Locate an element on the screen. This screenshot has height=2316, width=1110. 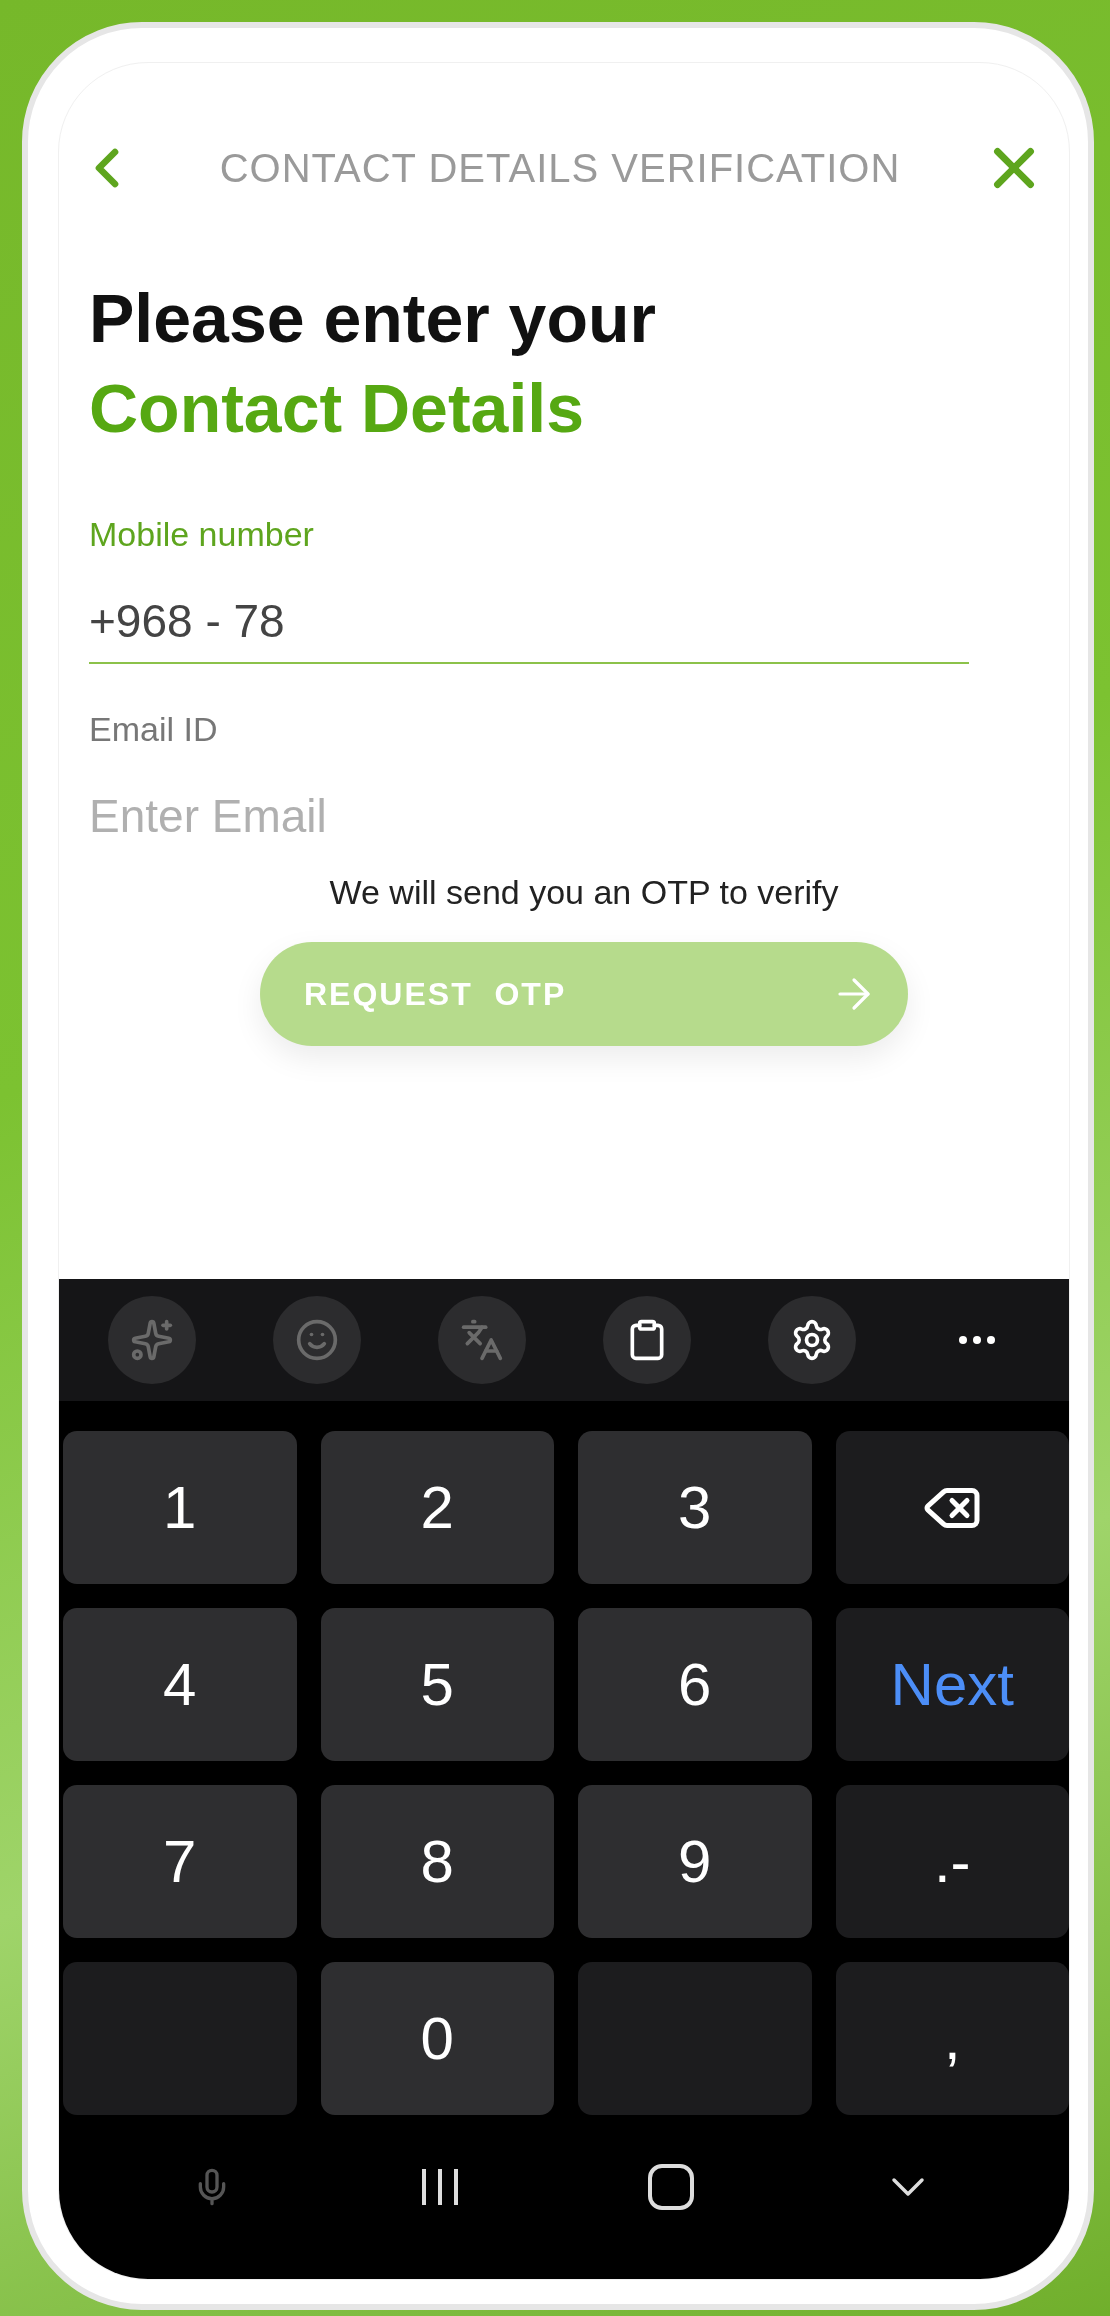
field-label: Email ID is located at coordinates (154, 729).